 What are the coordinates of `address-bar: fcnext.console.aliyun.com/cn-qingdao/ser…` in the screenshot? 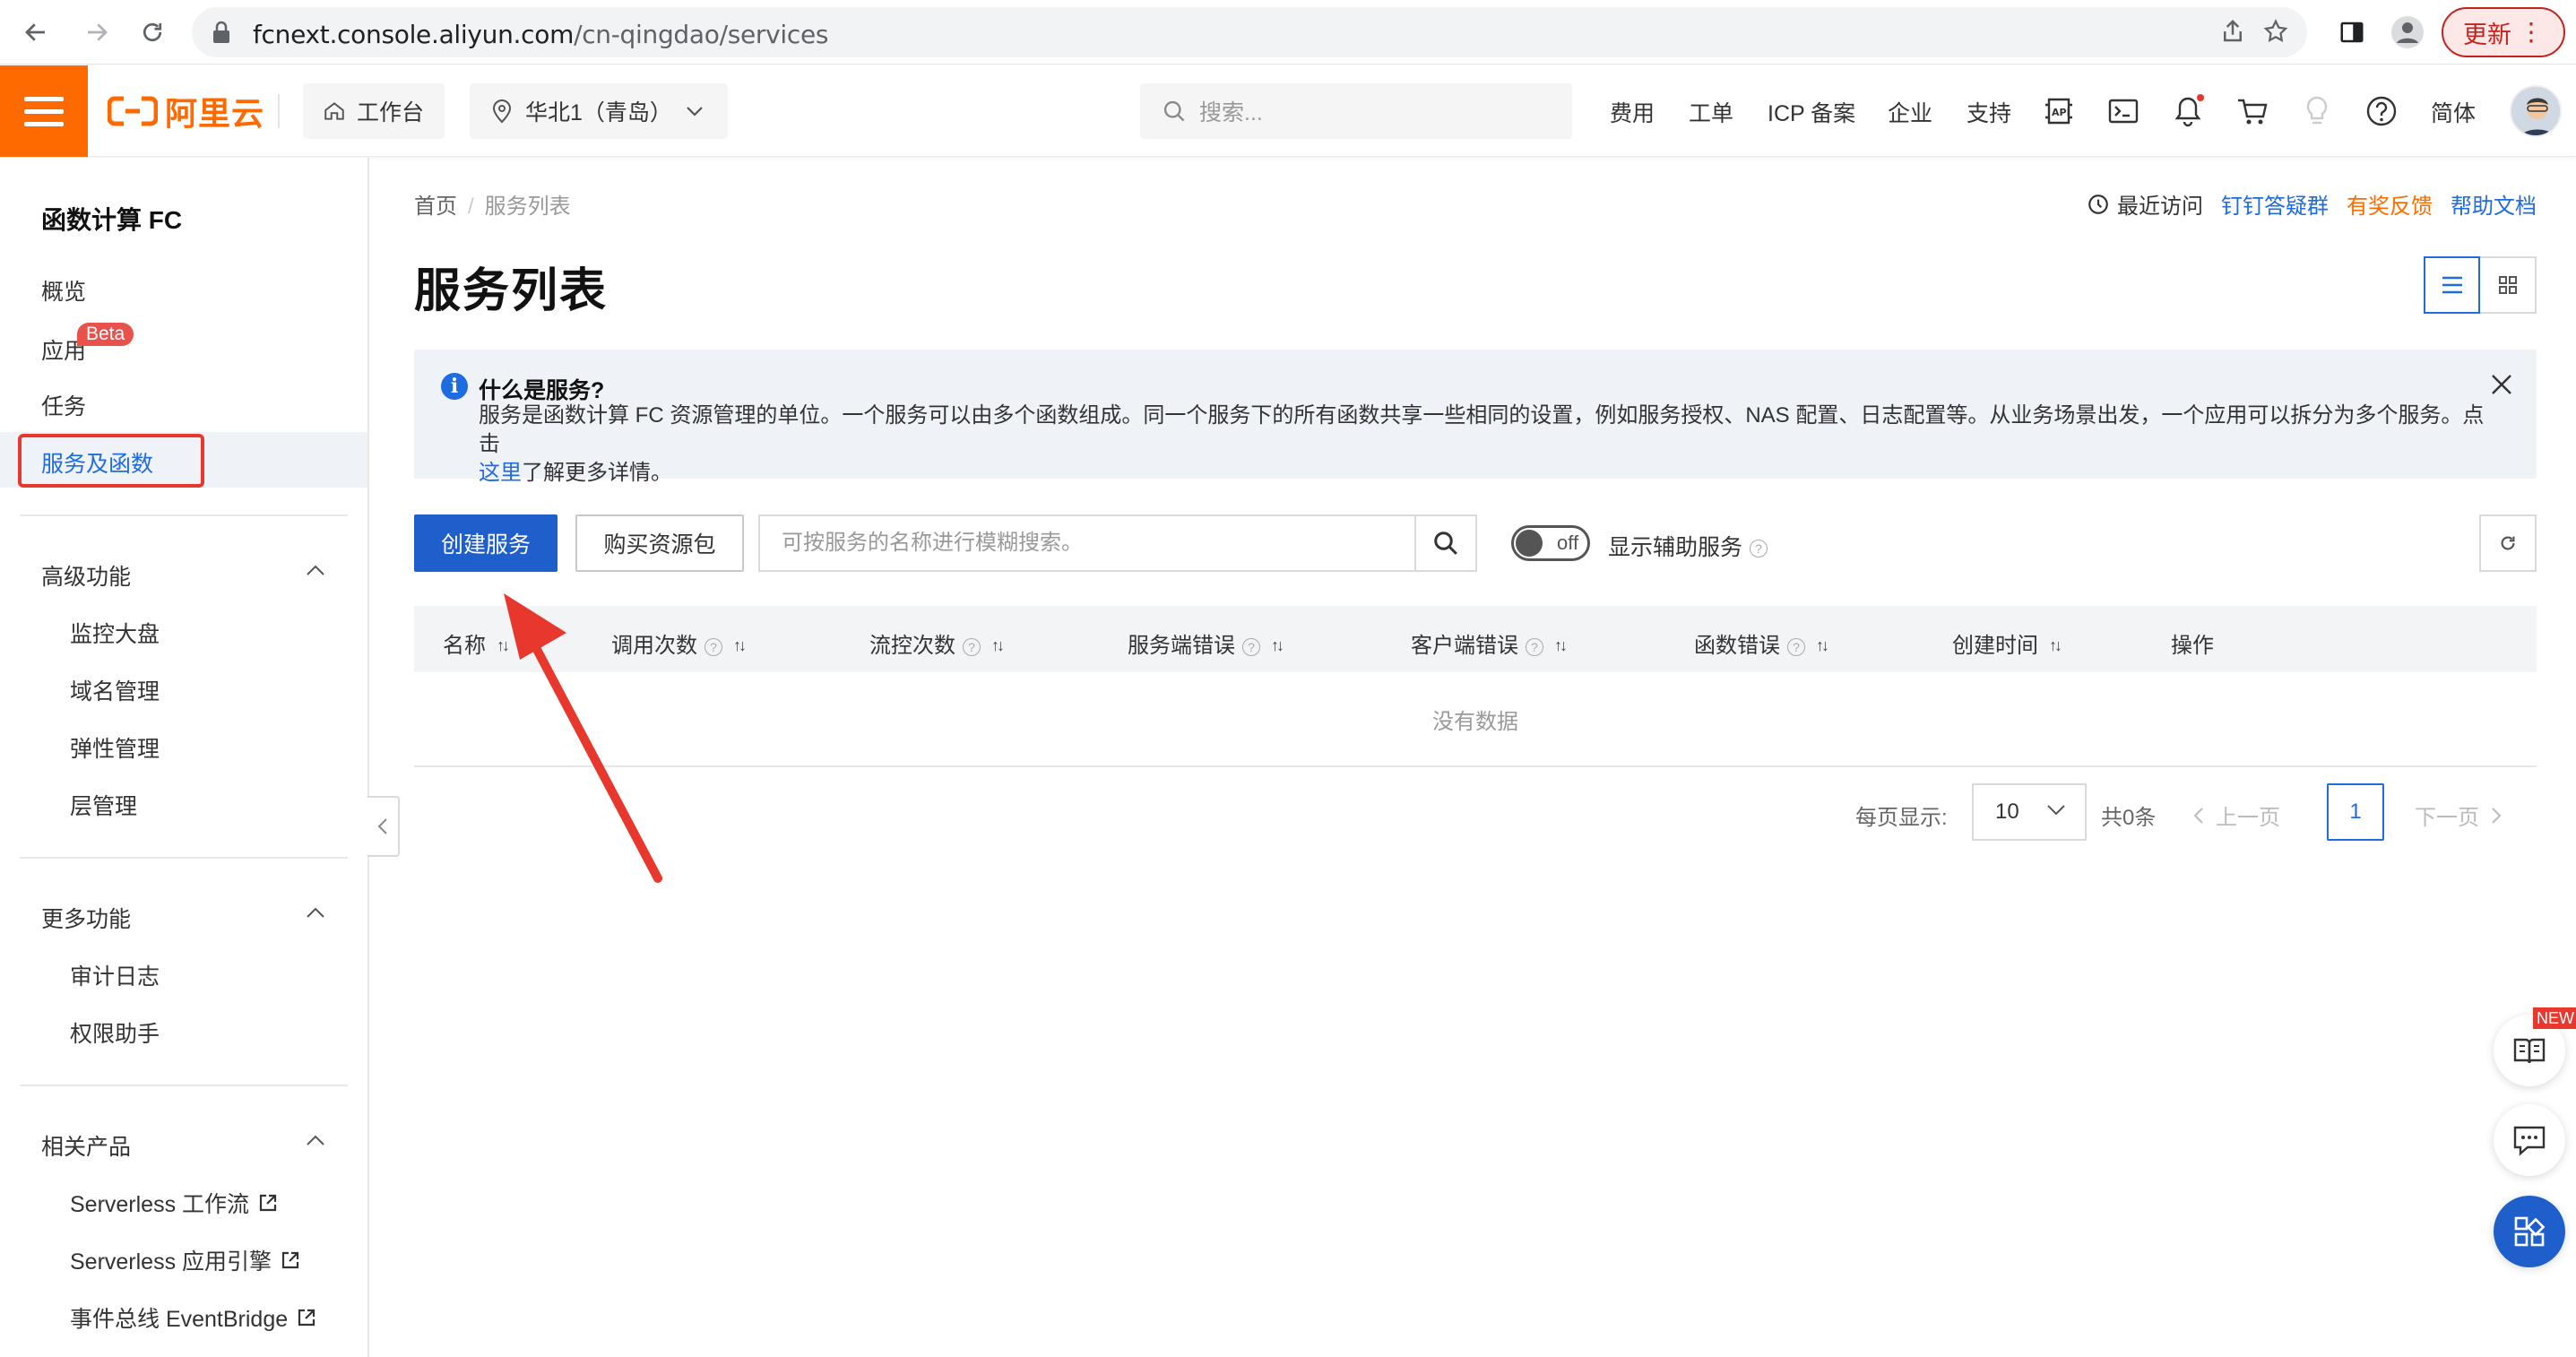 It's located at (1249, 32).